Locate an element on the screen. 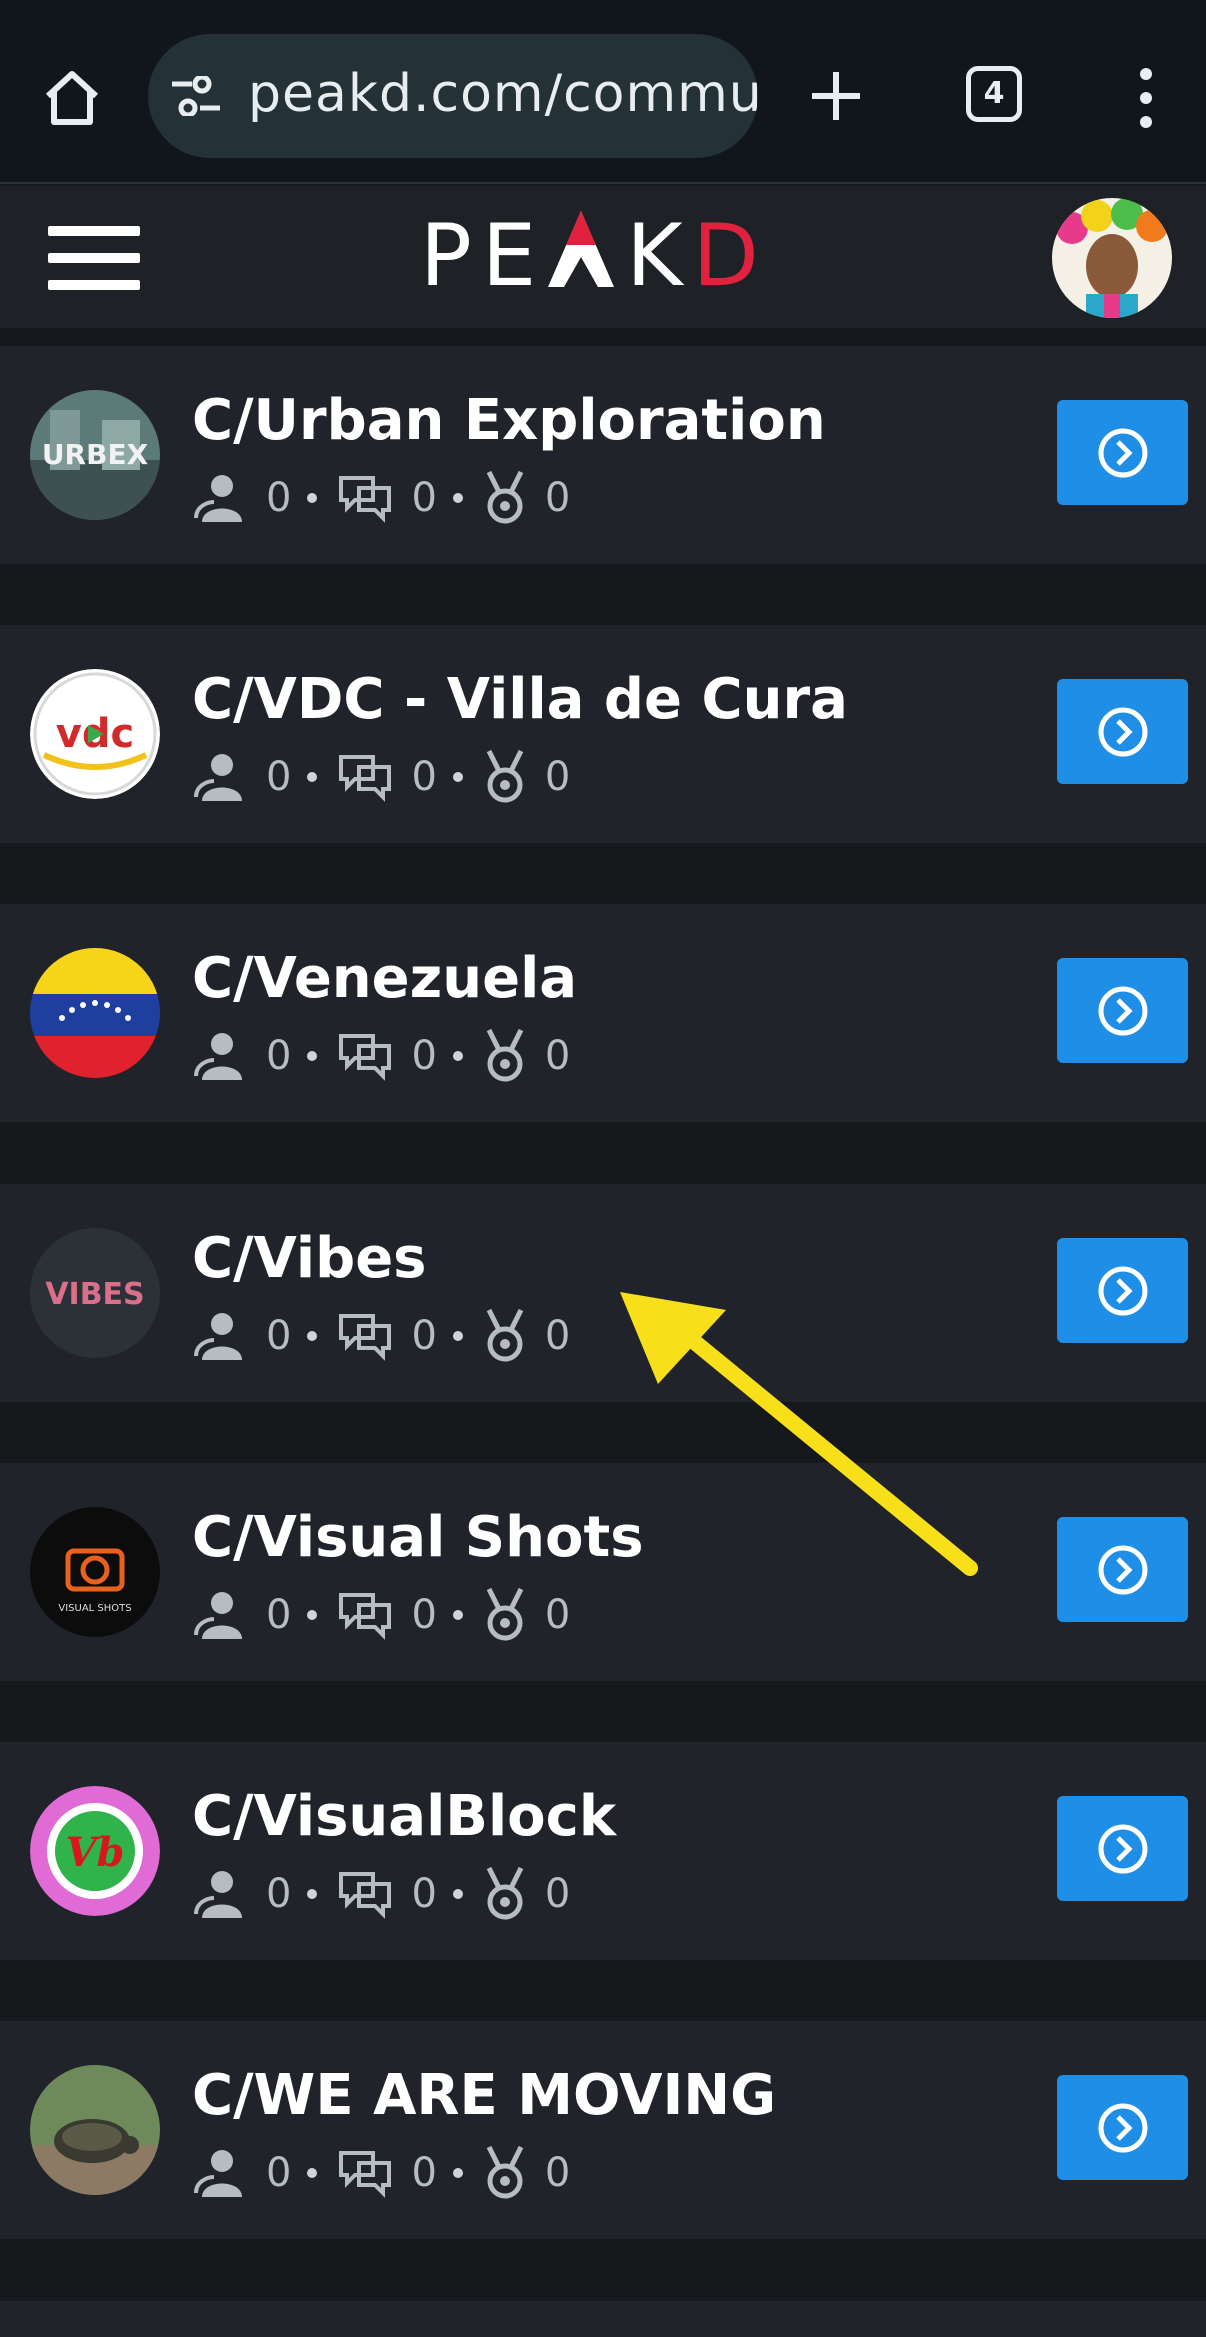 The width and height of the screenshot is (1206, 2337). community-name: C/VisualBlock is located at coordinates (404, 1816).